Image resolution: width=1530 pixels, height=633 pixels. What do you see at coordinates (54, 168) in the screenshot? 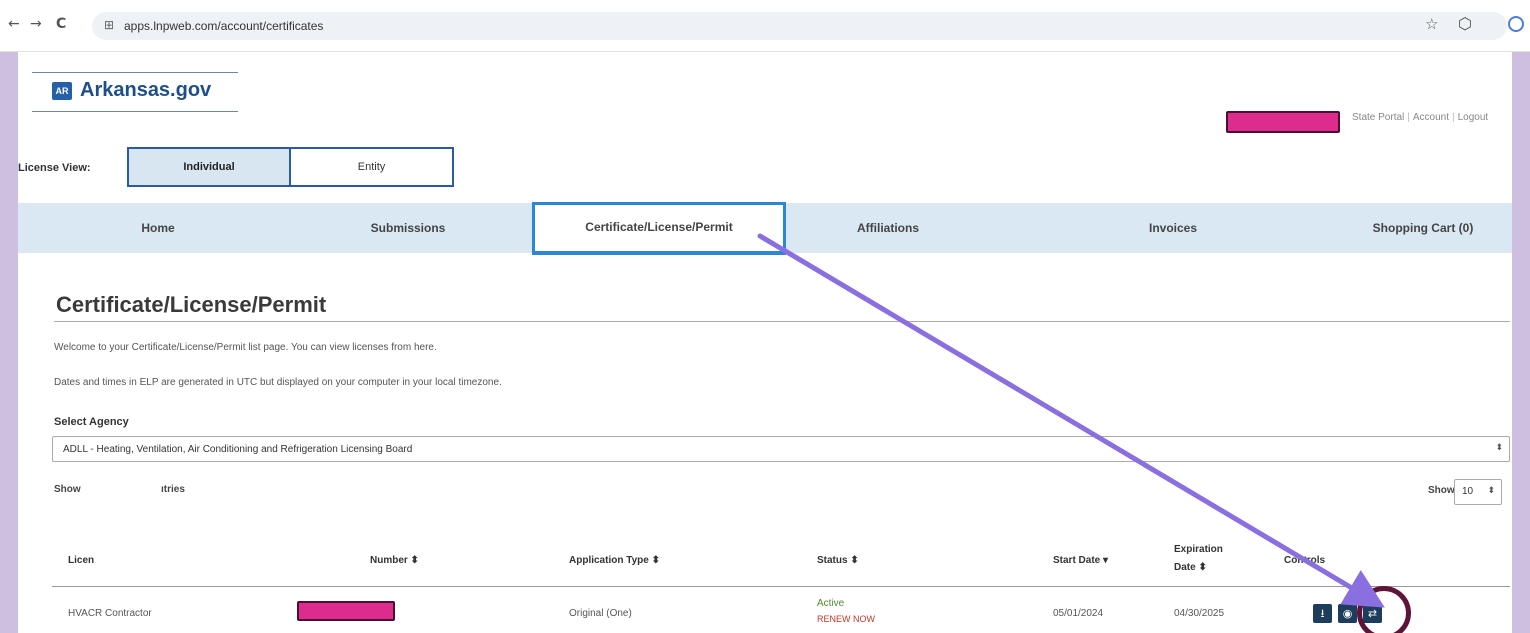
I see `license-view-label: License View:` at bounding box center [54, 168].